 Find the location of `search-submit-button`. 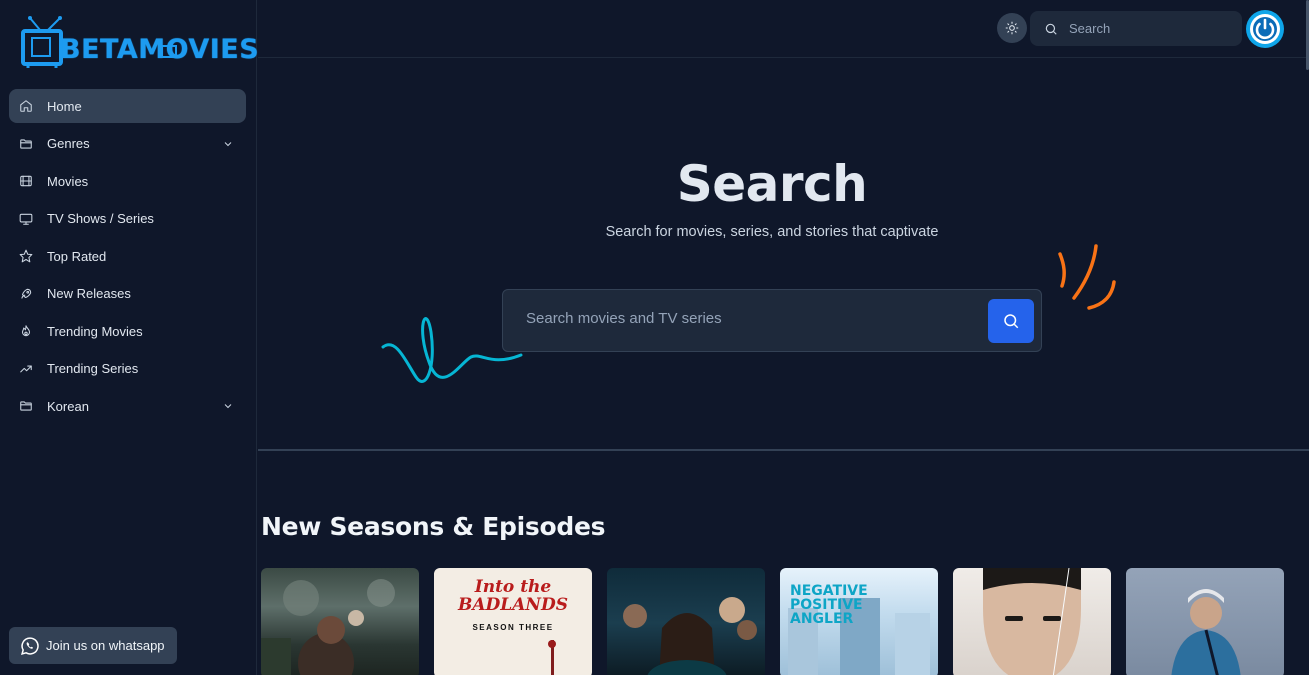

search-submit-button is located at coordinates (1011, 321).